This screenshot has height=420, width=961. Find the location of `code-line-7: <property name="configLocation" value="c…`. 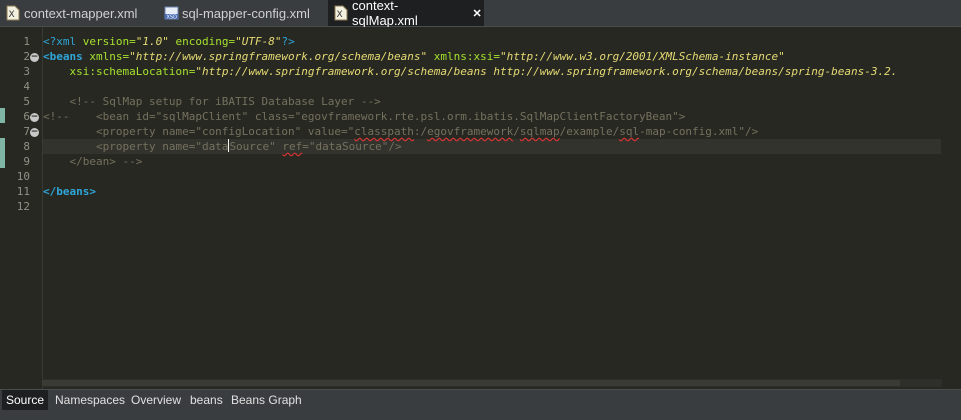

code-line-7: <property name="configLocation" value="c… is located at coordinates (400, 131).